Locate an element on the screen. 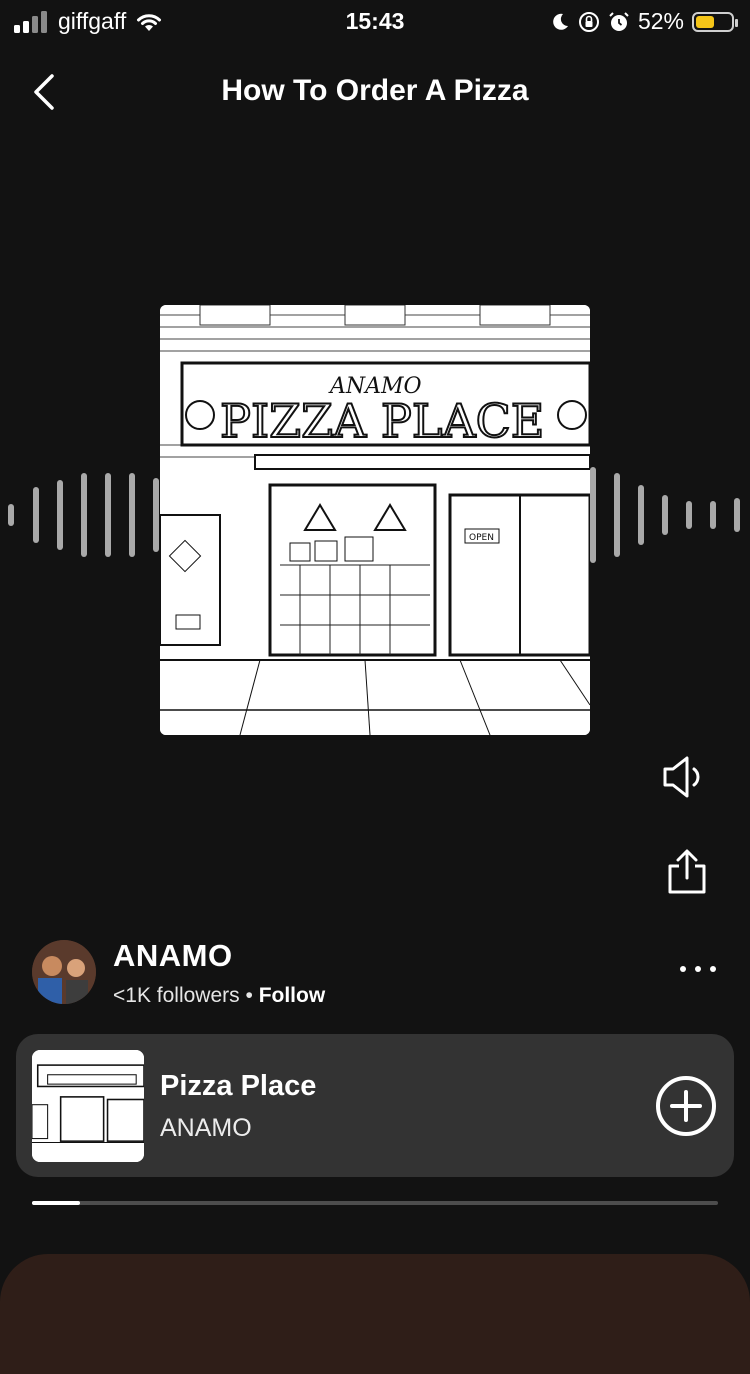  follow-button: Follow is located at coordinates (292, 995).